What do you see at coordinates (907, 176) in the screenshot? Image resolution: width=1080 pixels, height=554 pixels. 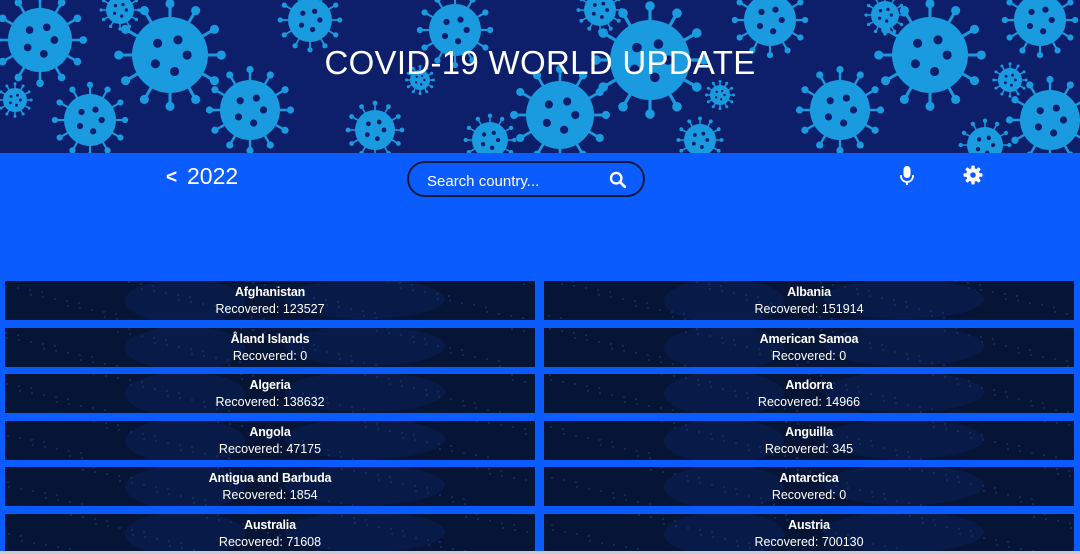 I see `microphone-icon` at bounding box center [907, 176].